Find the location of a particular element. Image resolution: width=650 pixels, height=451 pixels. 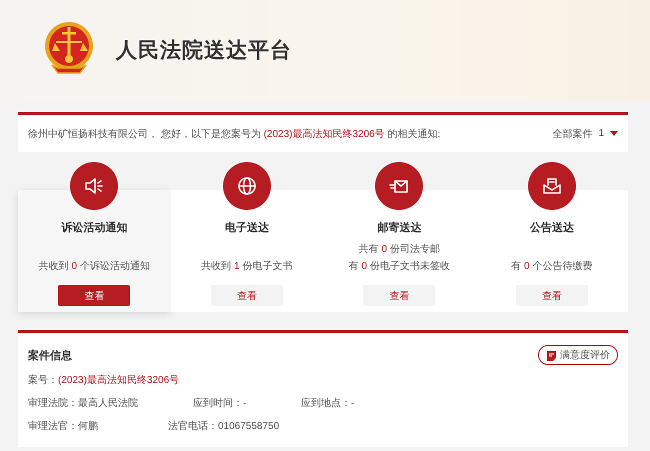

info-field: 审理法院：最高人民法院 is located at coordinates (110, 403).